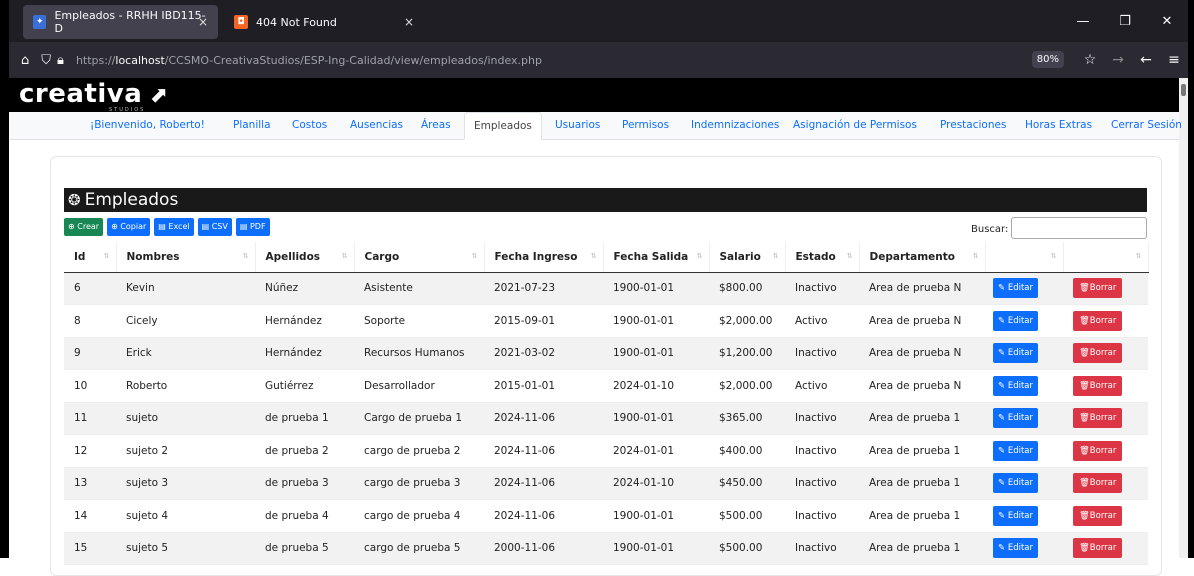 The image size is (1194, 576). Describe the element at coordinates (1079, 228) in the screenshot. I see `search-input` at that location.